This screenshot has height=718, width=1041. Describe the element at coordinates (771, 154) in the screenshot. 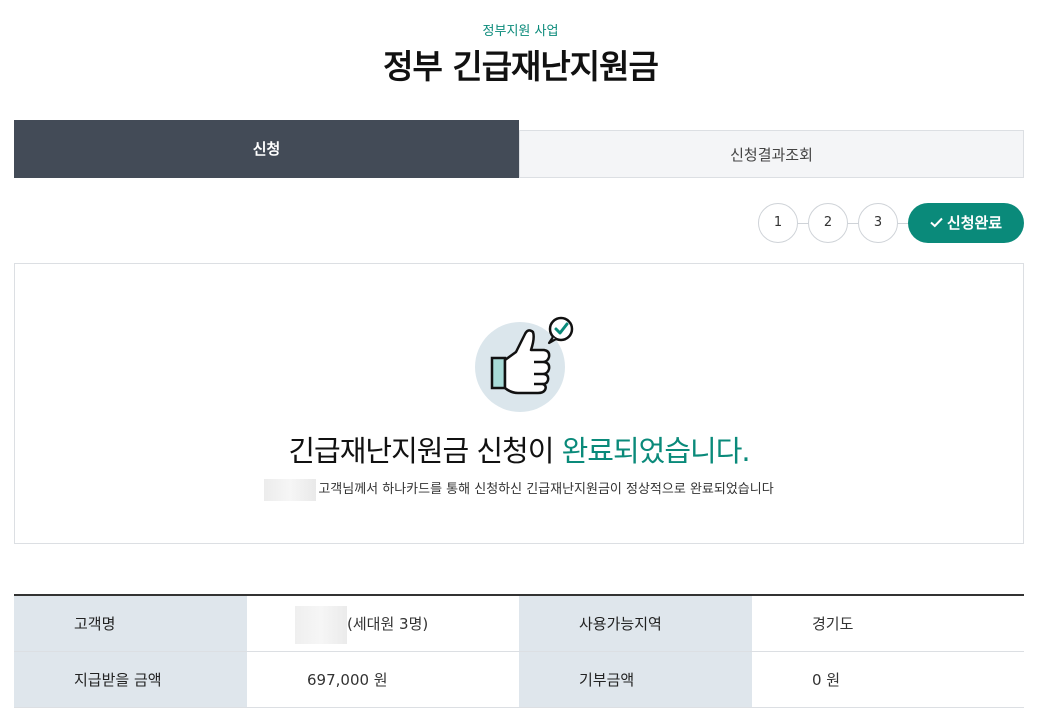

I see `tab-result-inquiry: 신청결과조회` at that location.